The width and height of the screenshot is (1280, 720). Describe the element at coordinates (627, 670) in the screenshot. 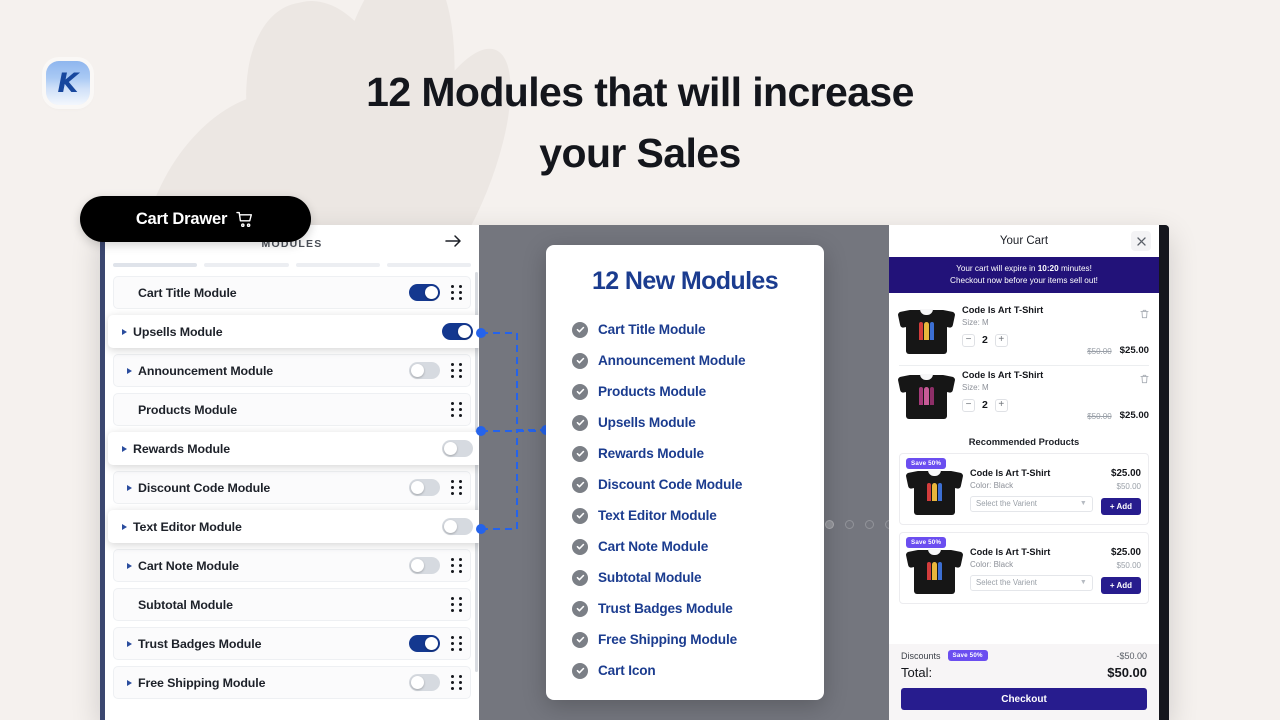

I see `promo-item-label: Cart Icon` at that location.